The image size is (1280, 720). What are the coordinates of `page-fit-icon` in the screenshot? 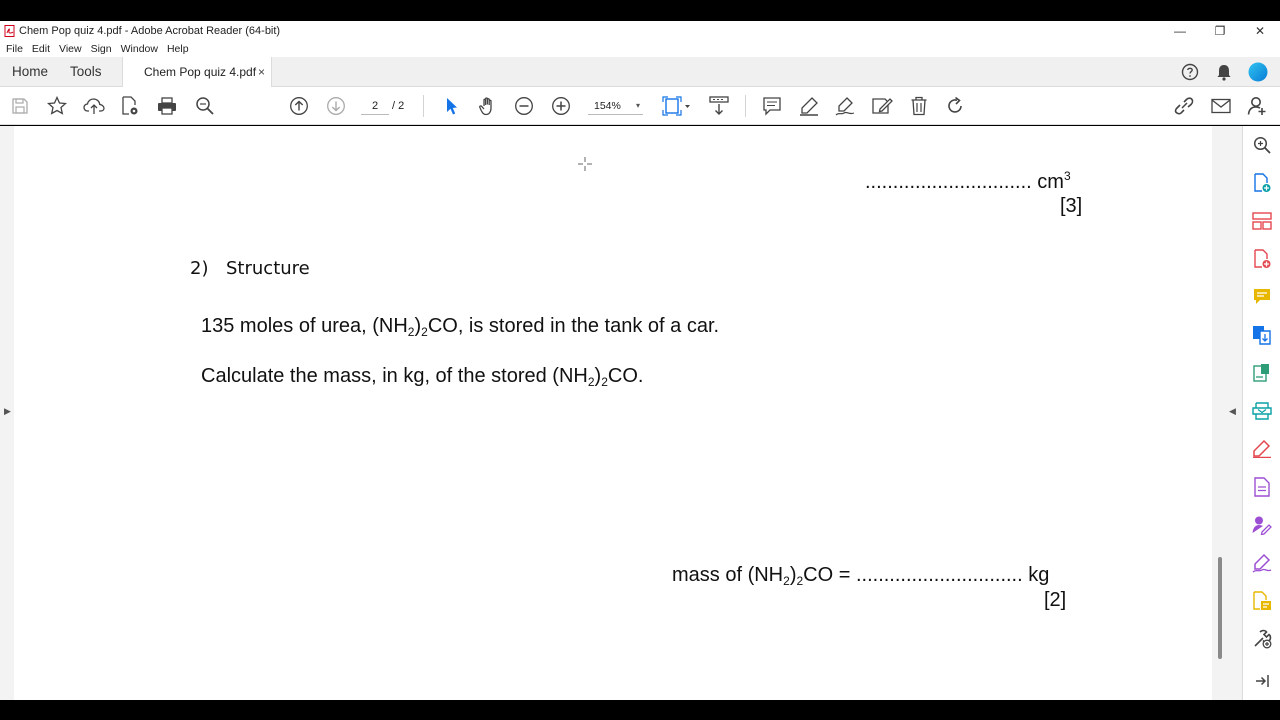 It's located at (677, 106).